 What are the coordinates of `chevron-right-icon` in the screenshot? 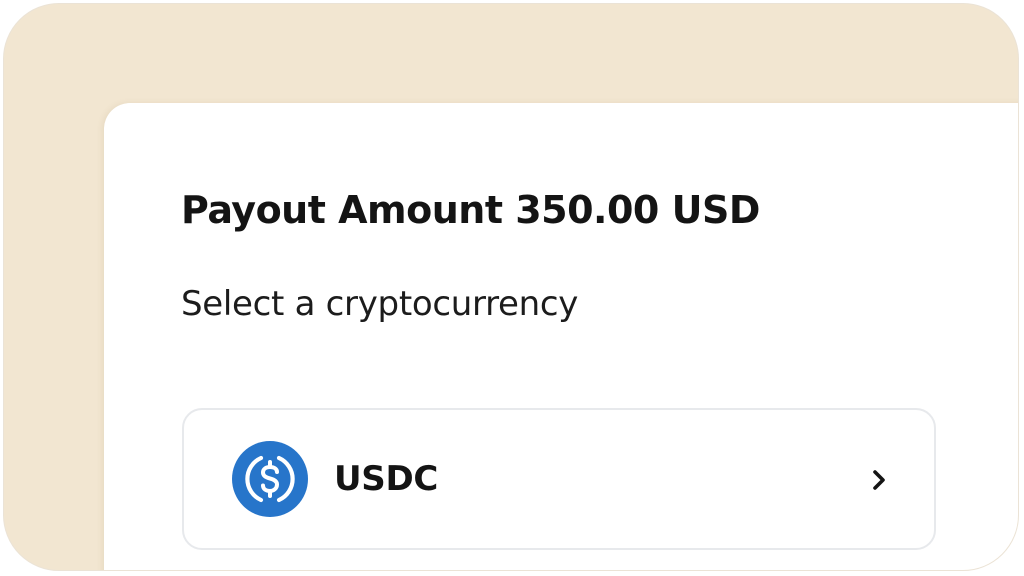 It's located at (879, 480).